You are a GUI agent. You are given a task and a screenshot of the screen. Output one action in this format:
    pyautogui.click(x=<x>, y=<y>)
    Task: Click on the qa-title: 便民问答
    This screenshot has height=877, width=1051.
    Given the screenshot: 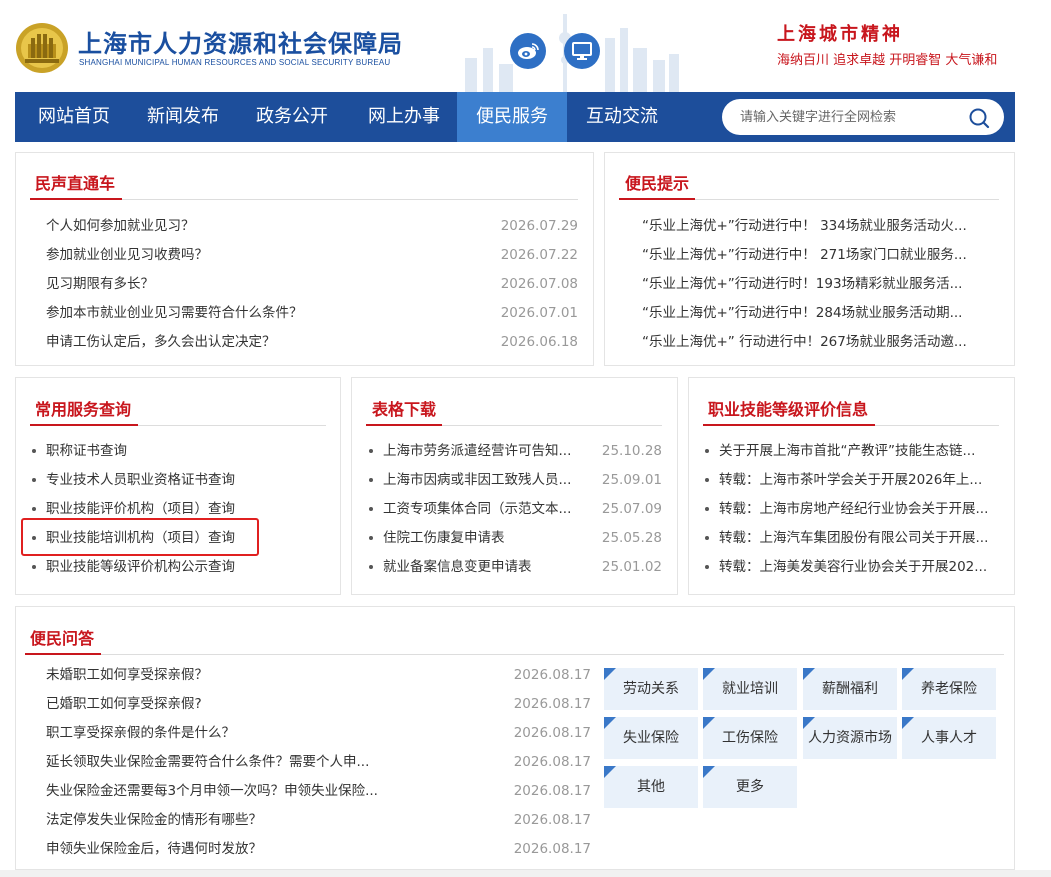 What is the action you would take?
    pyautogui.click(x=62, y=637)
    